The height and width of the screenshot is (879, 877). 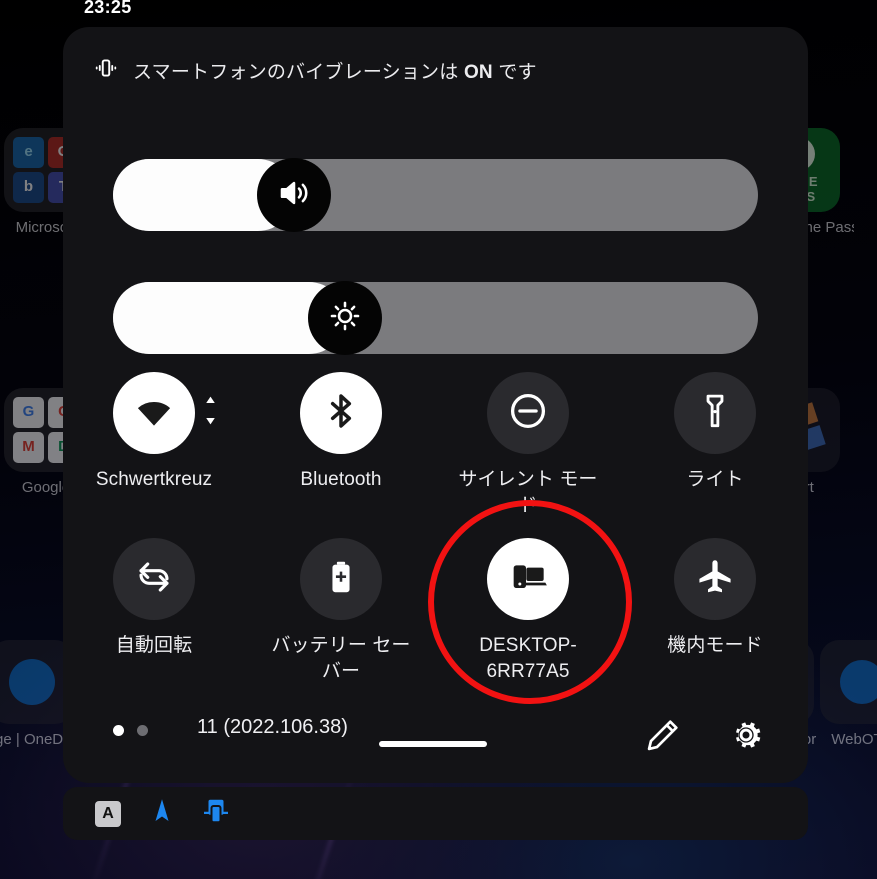 What do you see at coordinates (528, 492) in the screenshot?
I see `tile-silent-mode-label: サイレント モード` at bounding box center [528, 492].